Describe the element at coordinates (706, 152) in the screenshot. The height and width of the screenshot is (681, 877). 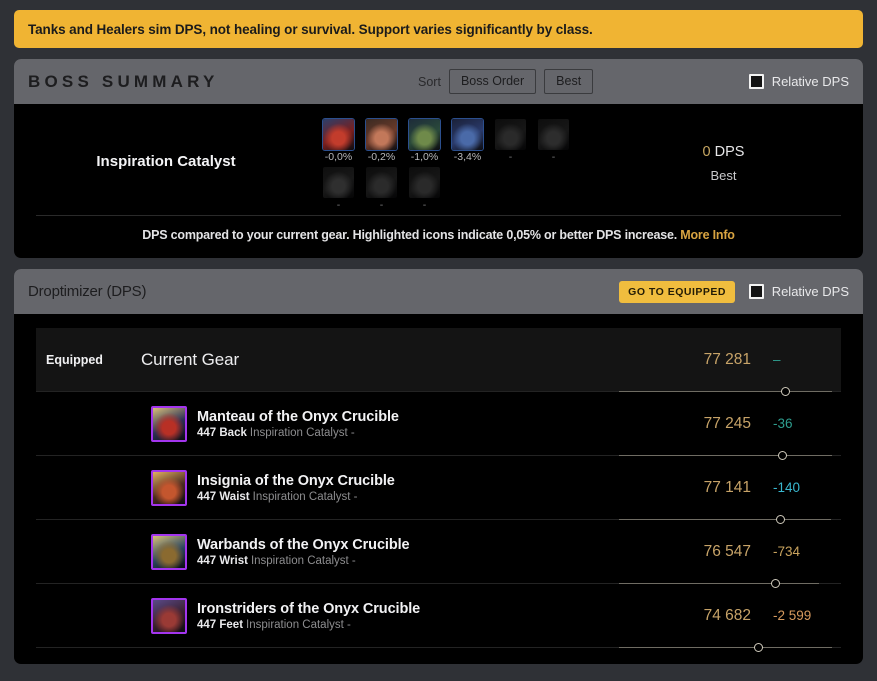
I see `boss-dps-value: 0` at that location.